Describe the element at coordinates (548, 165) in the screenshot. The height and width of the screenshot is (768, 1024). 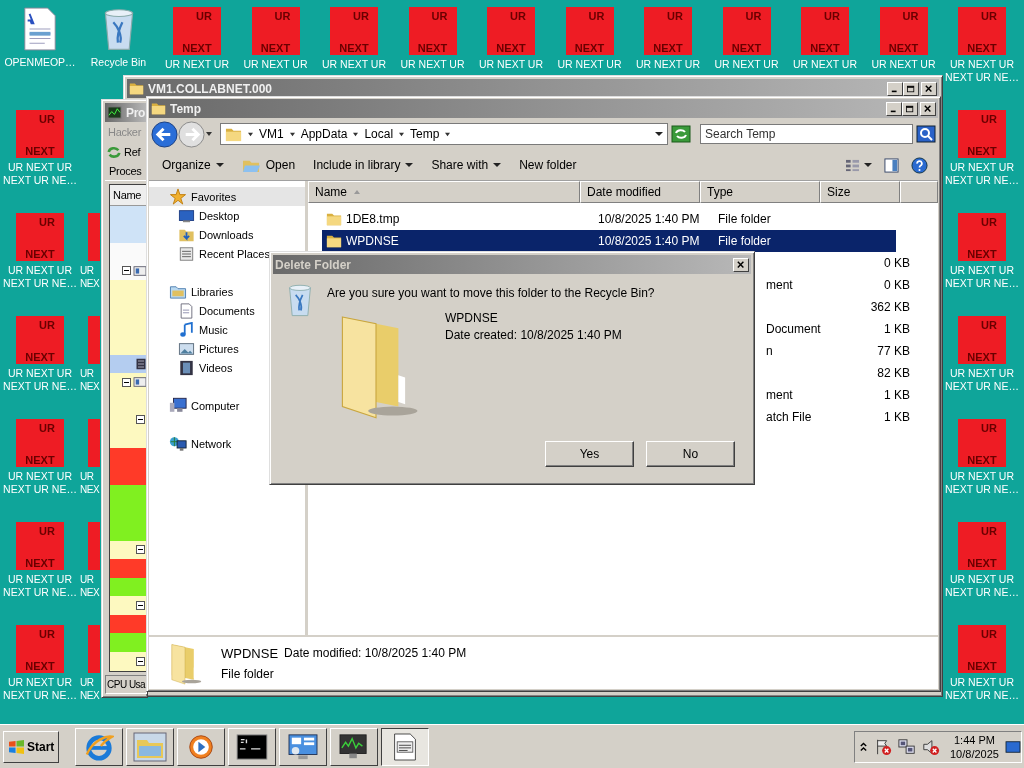
I see `toolbar-button: New folder` at that location.